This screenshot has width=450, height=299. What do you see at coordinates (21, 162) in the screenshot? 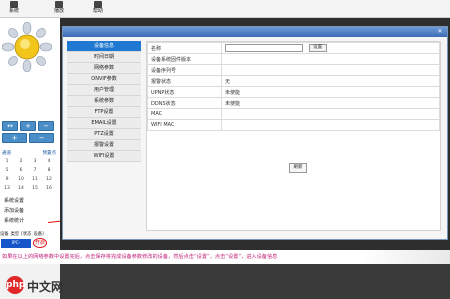
I see `grid-cell: 2` at bounding box center [21, 162].